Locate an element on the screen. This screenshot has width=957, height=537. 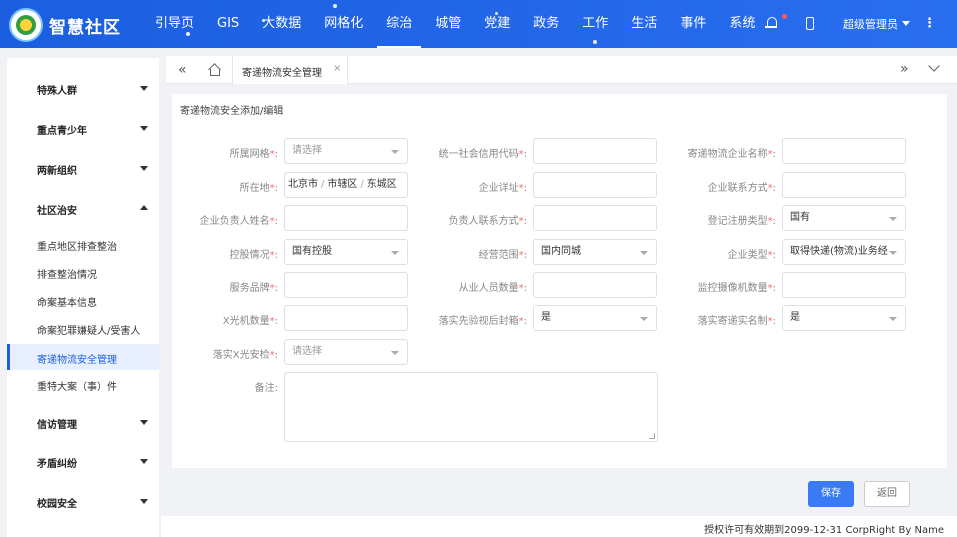
field-label-leader-phone: 负责人联系方式*: is located at coordinates (487, 221).